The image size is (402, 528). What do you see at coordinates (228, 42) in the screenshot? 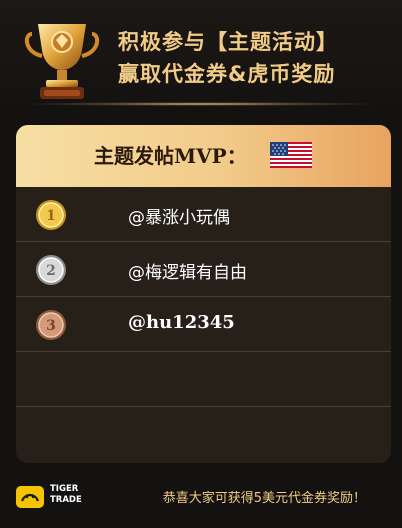
I see `headline-line-1: 积极参与【主题活动】` at bounding box center [228, 42].